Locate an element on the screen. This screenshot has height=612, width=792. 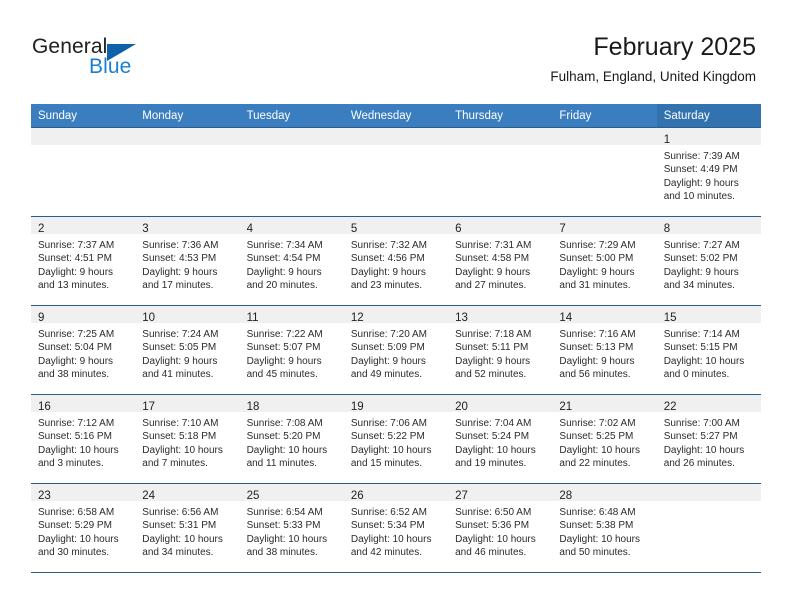
sunrise-text: Sunrise: 7:02 AM is located at coordinates (597, 423).